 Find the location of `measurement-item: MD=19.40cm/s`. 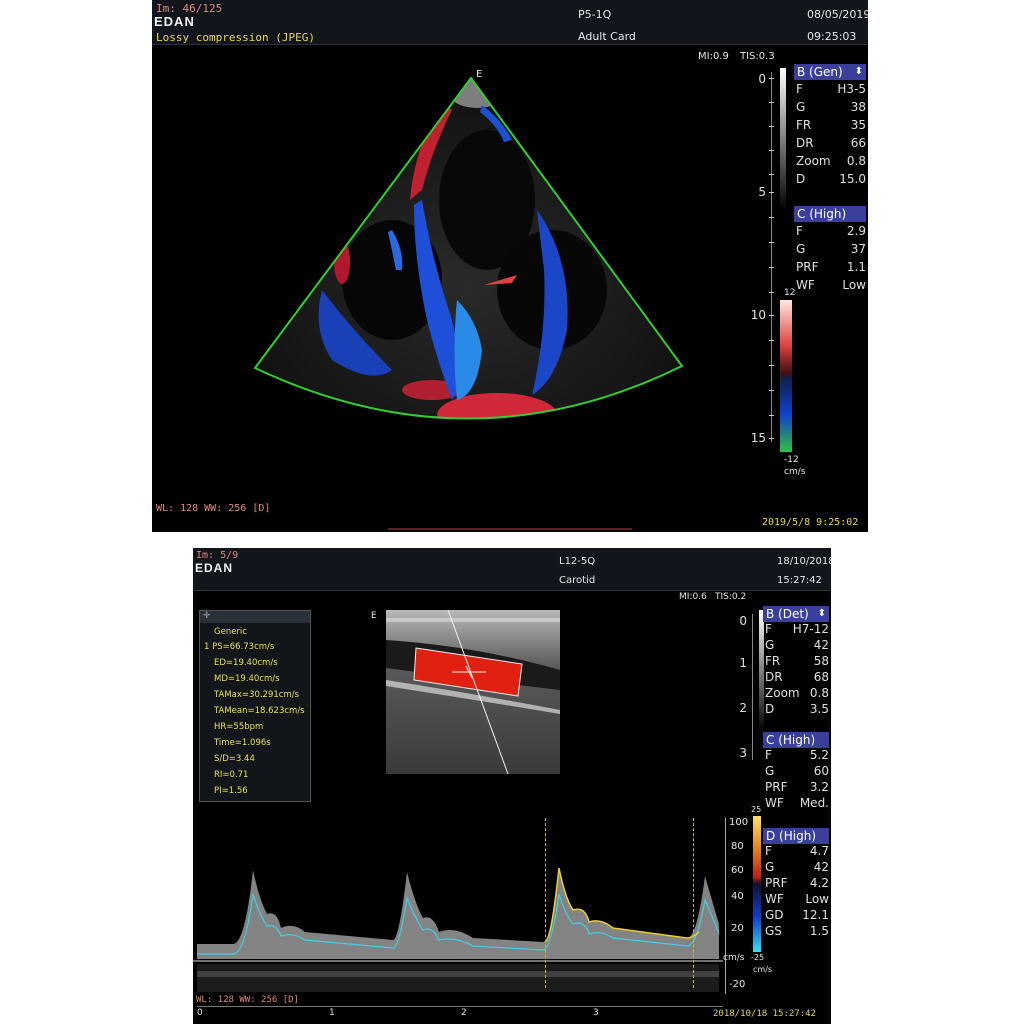

measurement-item: MD=19.40cm/s is located at coordinates (247, 679).